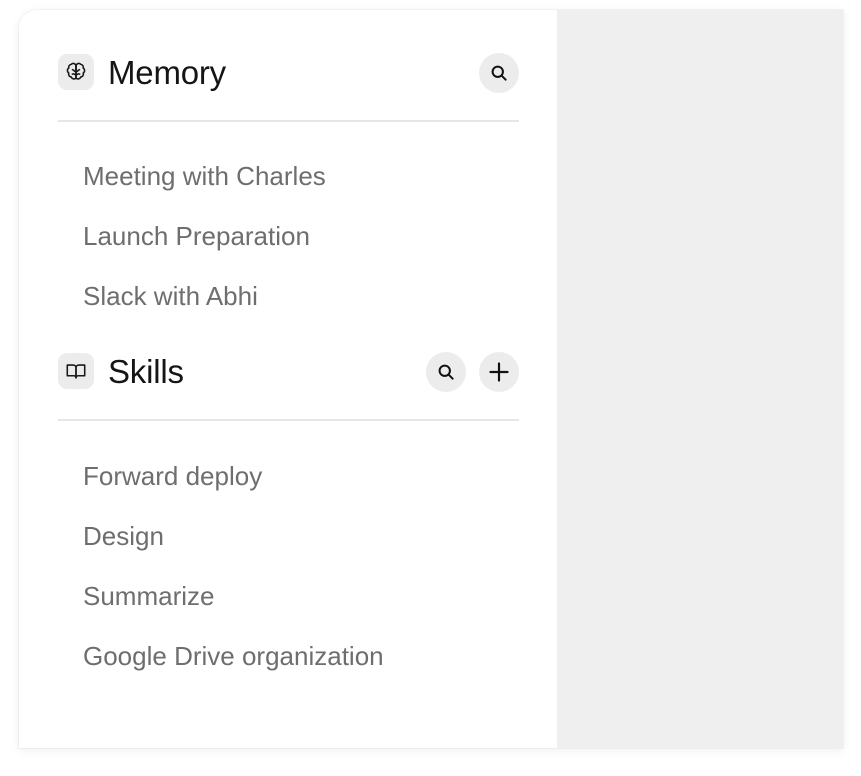  What do you see at coordinates (167, 72) in the screenshot?
I see `memory-title: Memory` at bounding box center [167, 72].